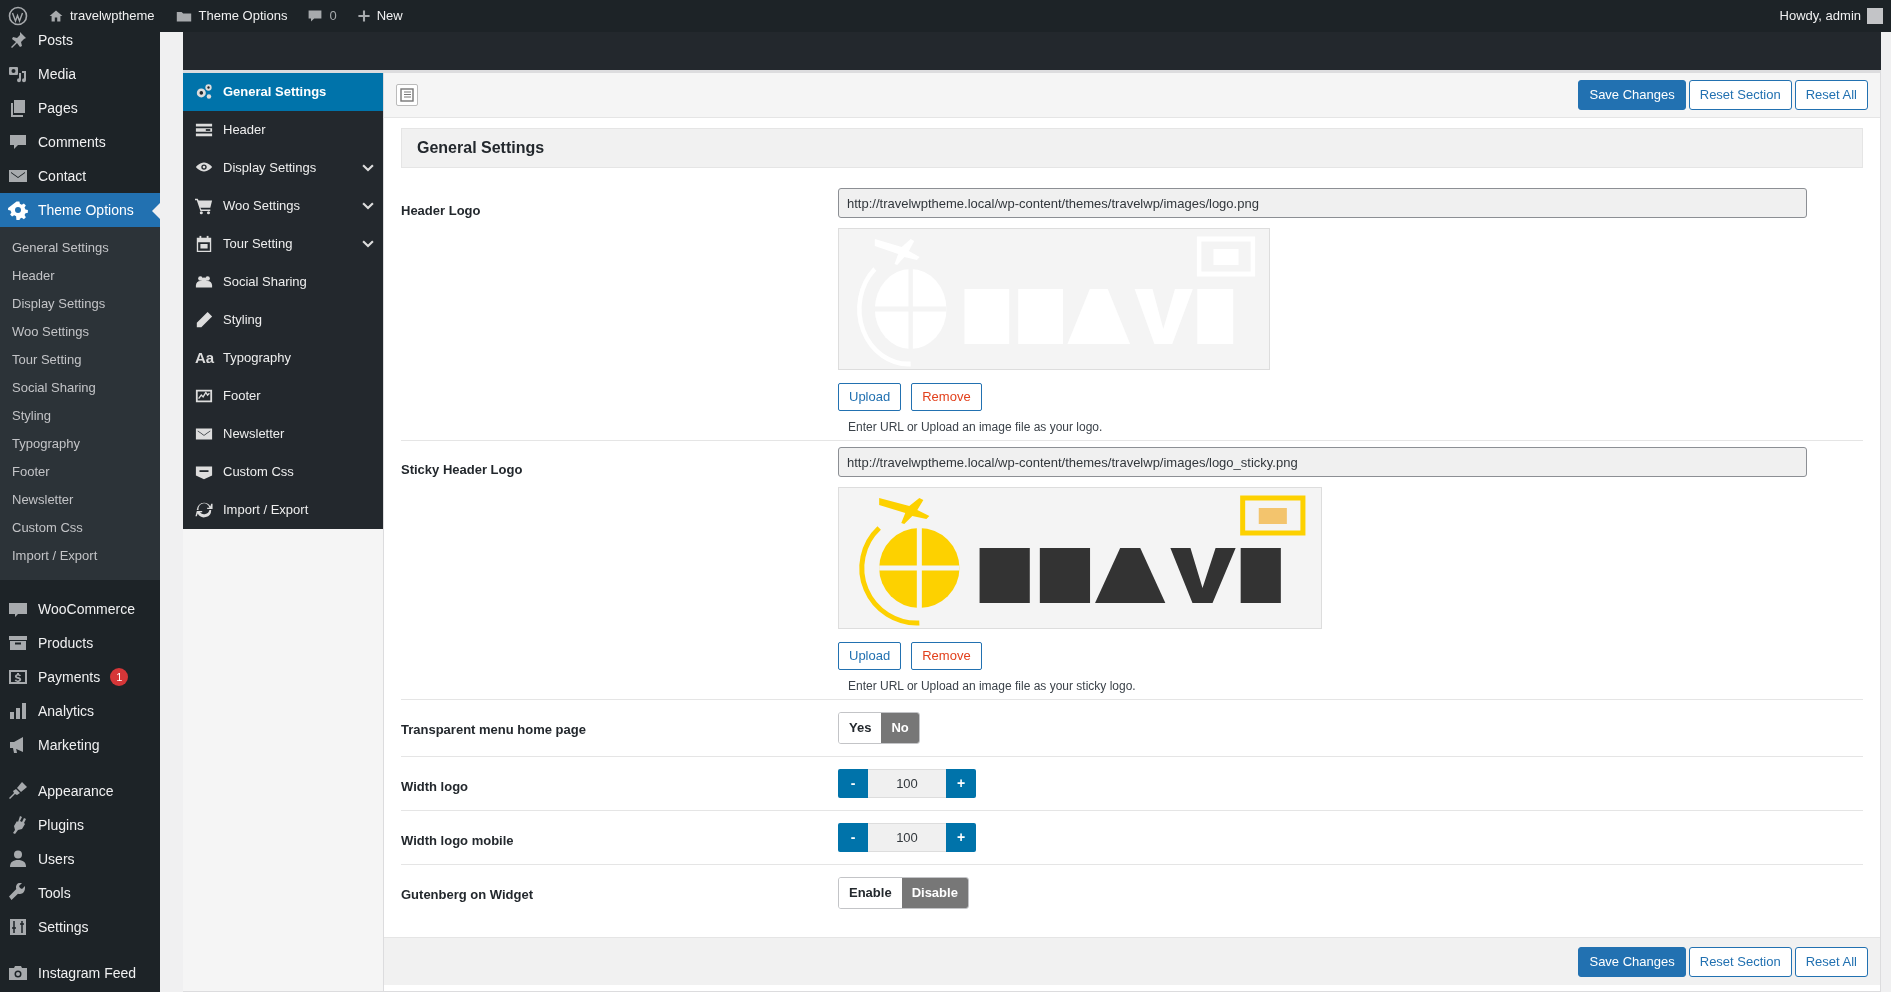  Describe the element at coordinates (56, 16) in the screenshot. I see `home-icon` at that location.